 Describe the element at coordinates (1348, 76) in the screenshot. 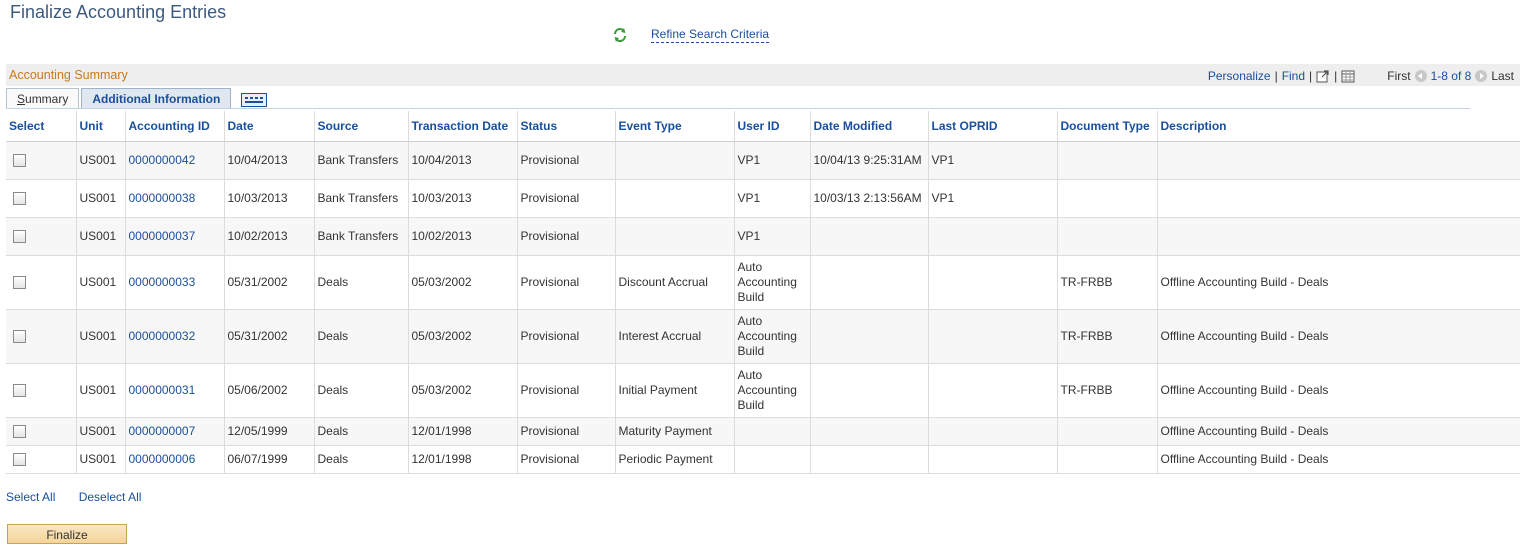

I see `download-grid-icon` at that location.